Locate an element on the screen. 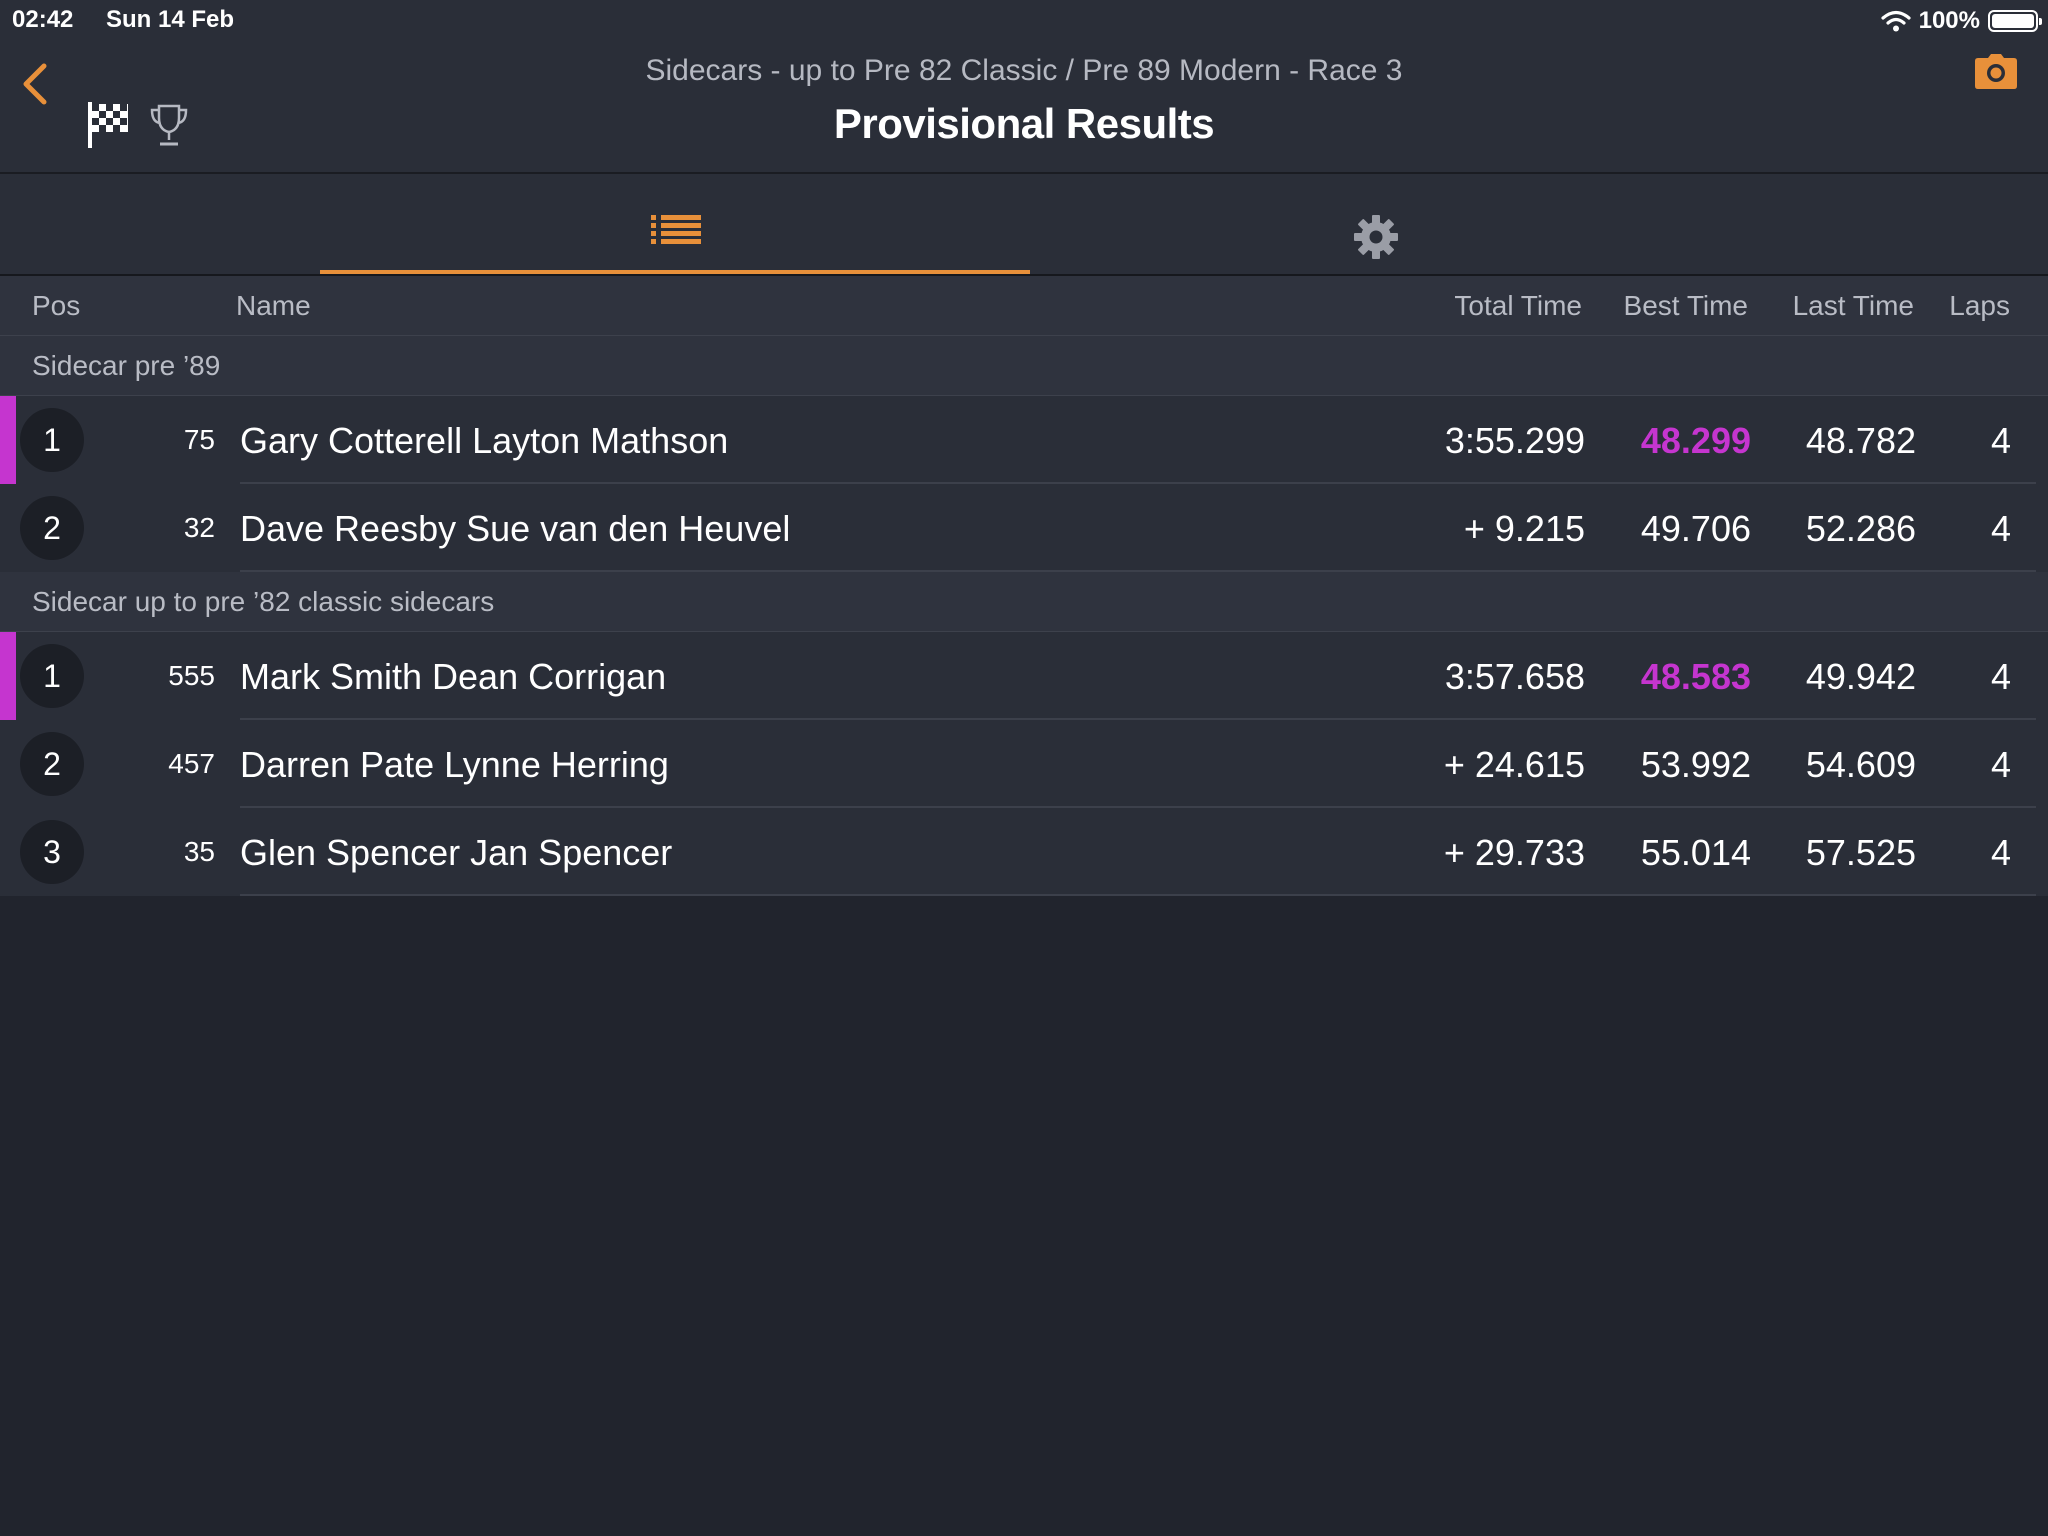 The width and height of the screenshot is (2048, 1536). last-time: 57.525 is located at coordinates (1860, 852).